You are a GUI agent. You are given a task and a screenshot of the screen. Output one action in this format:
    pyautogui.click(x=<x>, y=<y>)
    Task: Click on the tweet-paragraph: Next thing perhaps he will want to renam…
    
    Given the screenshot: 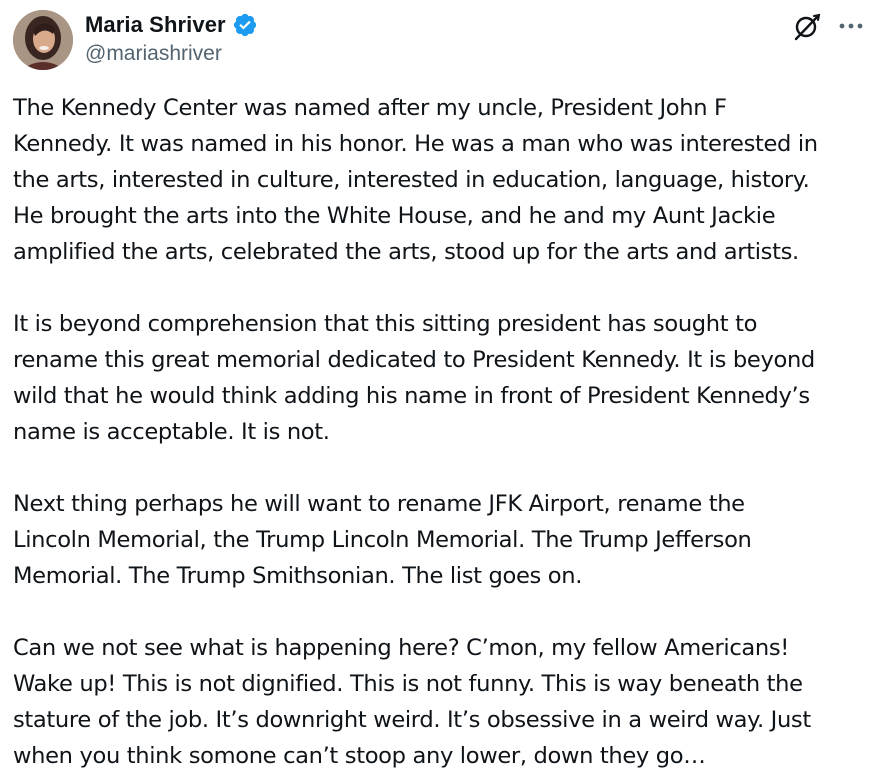 What is the action you would take?
    pyautogui.click(x=444, y=540)
    